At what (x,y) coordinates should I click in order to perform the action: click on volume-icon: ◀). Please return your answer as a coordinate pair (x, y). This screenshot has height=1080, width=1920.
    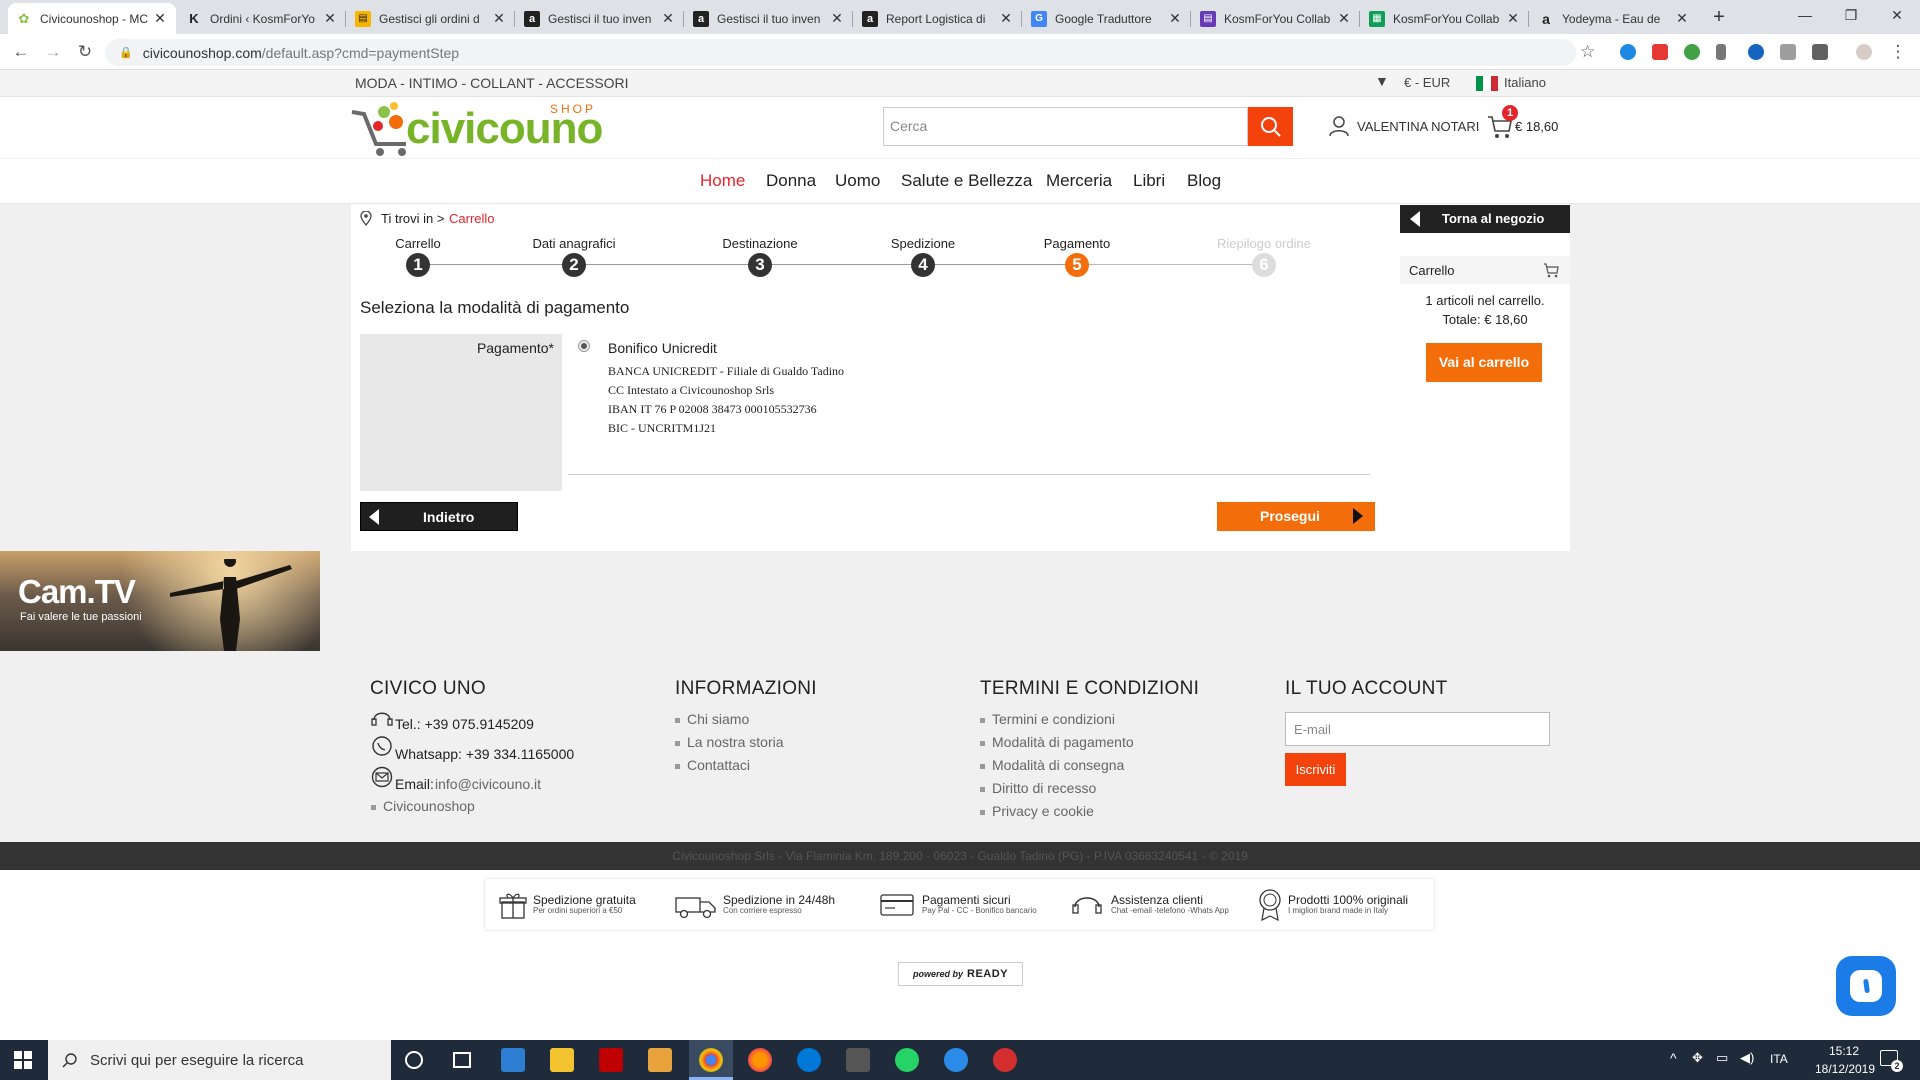
    Looking at the image, I should click on (1747, 1058).